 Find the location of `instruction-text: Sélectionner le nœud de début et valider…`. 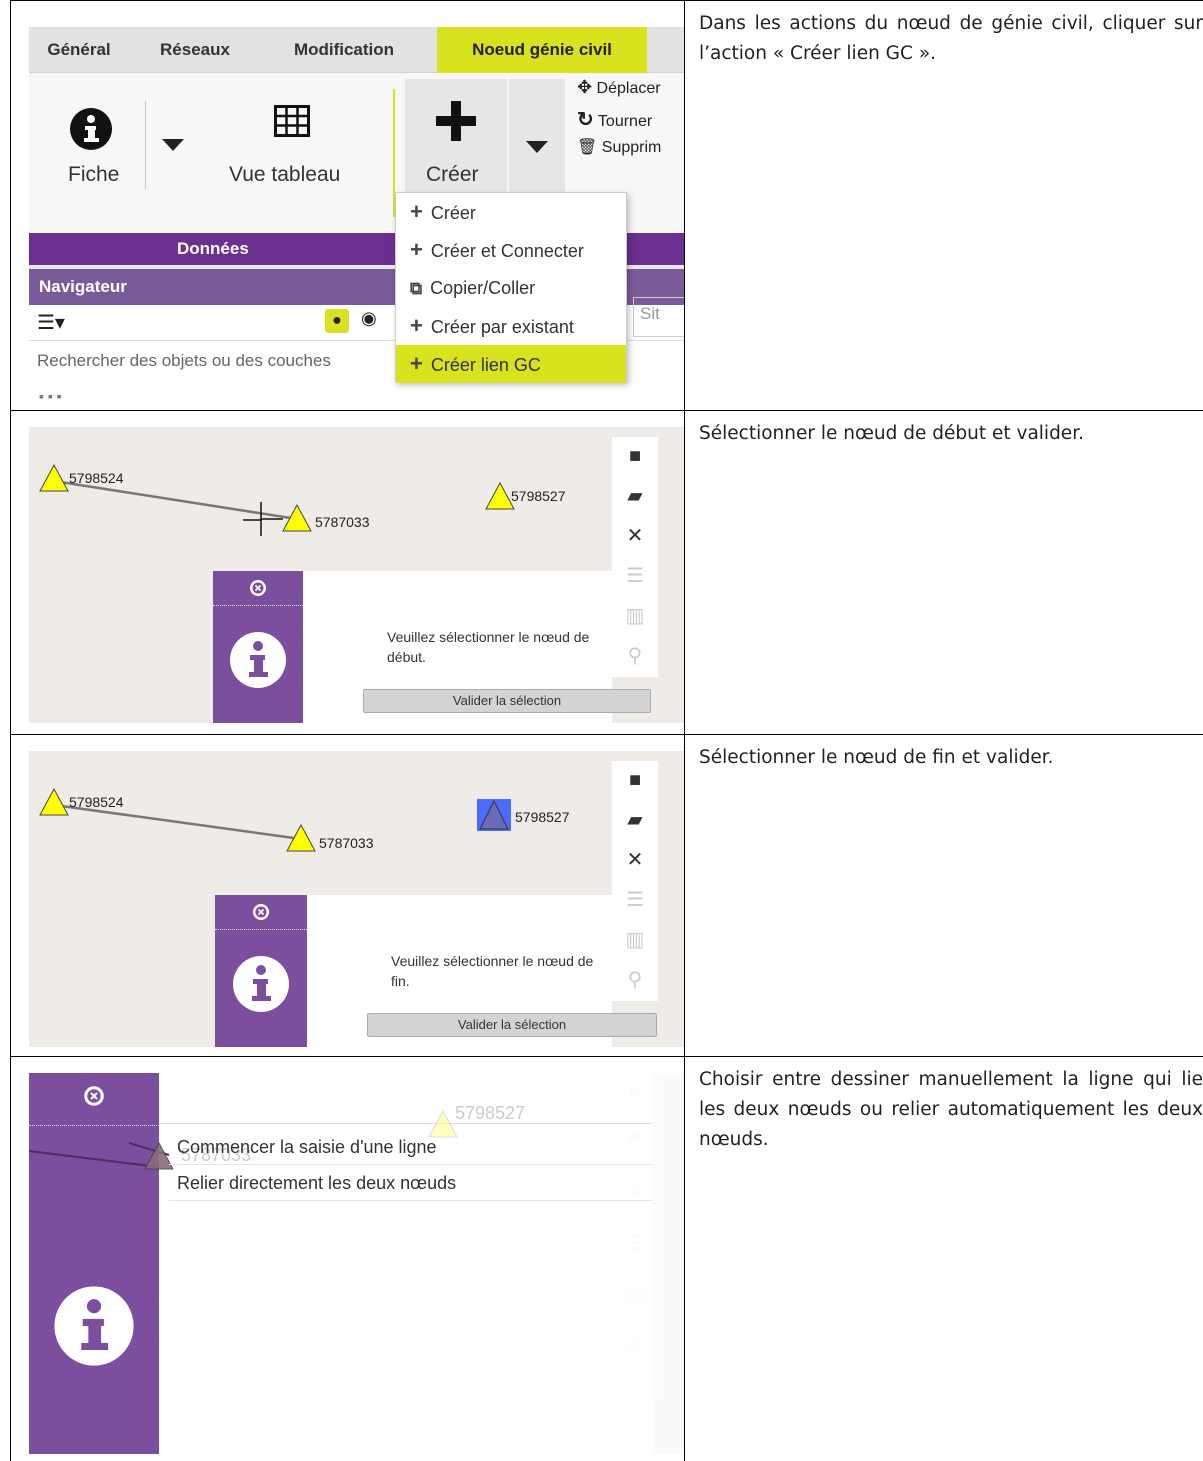

instruction-text: Sélectionner le nœud de début et valider… is located at coordinates (891, 433).